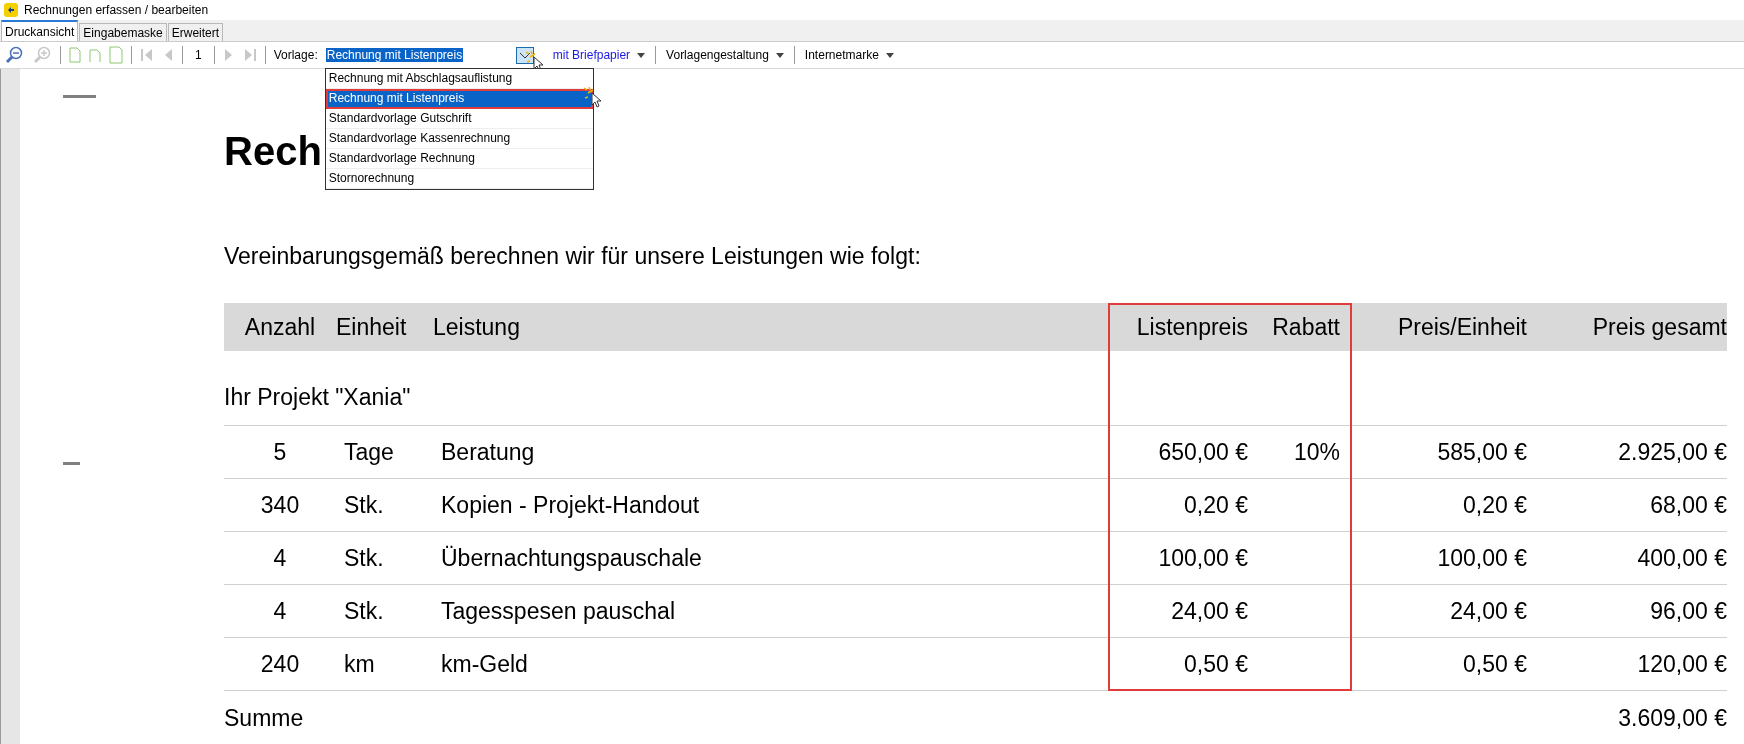  What do you see at coordinates (459, 78) in the screenshot?
I see `template-option: Rechnung mit Abschlagsauflistung` at bounding box center [459, 78].